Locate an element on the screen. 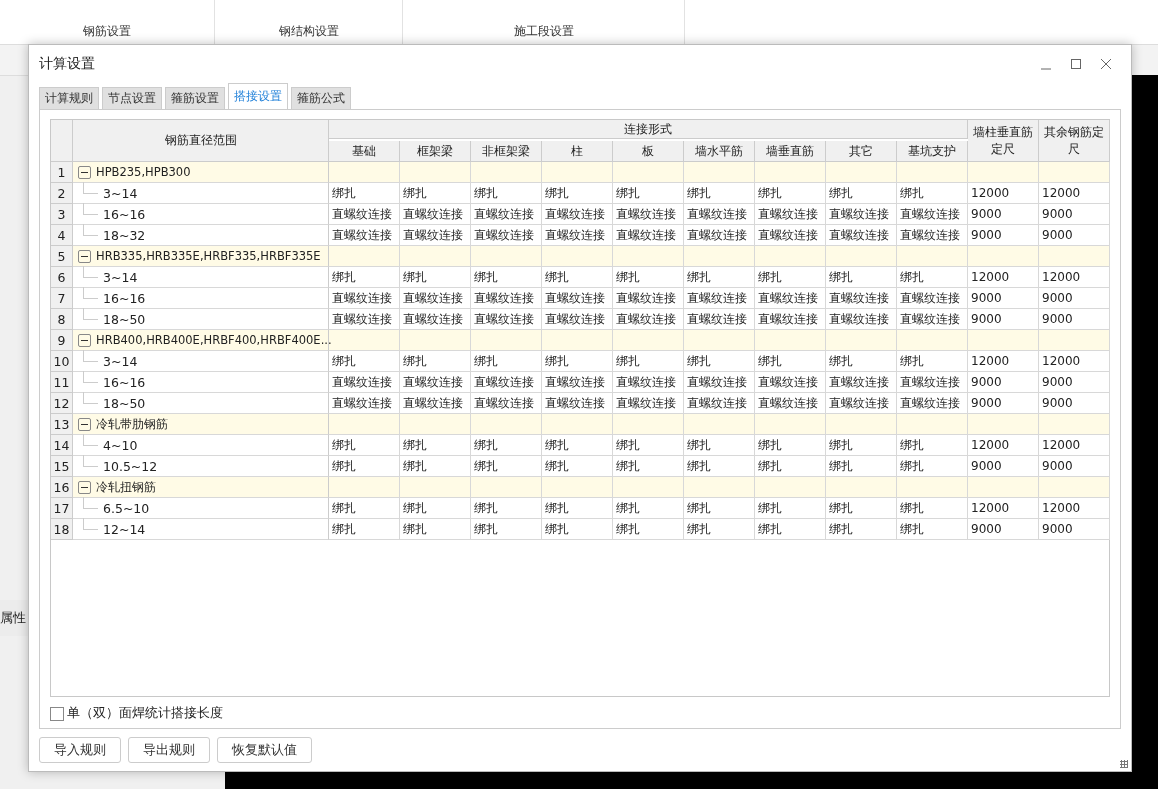 This screenshot has width=1158, height=789. tab: 计算规则 is located at coordinates (69, 98).